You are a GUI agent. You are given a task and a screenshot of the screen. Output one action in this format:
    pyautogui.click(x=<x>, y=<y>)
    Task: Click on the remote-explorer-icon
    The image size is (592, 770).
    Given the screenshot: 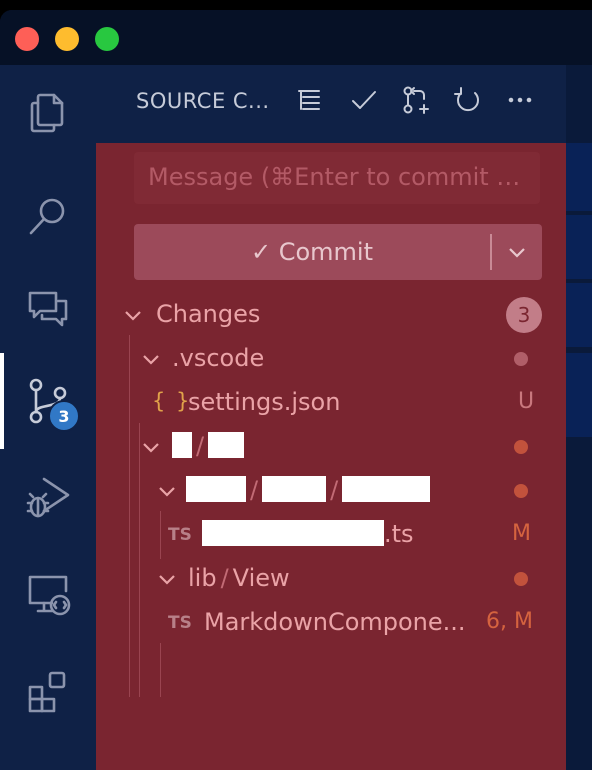 What is the action you would take?
    pyautogui.click(x=49, y=595)
    